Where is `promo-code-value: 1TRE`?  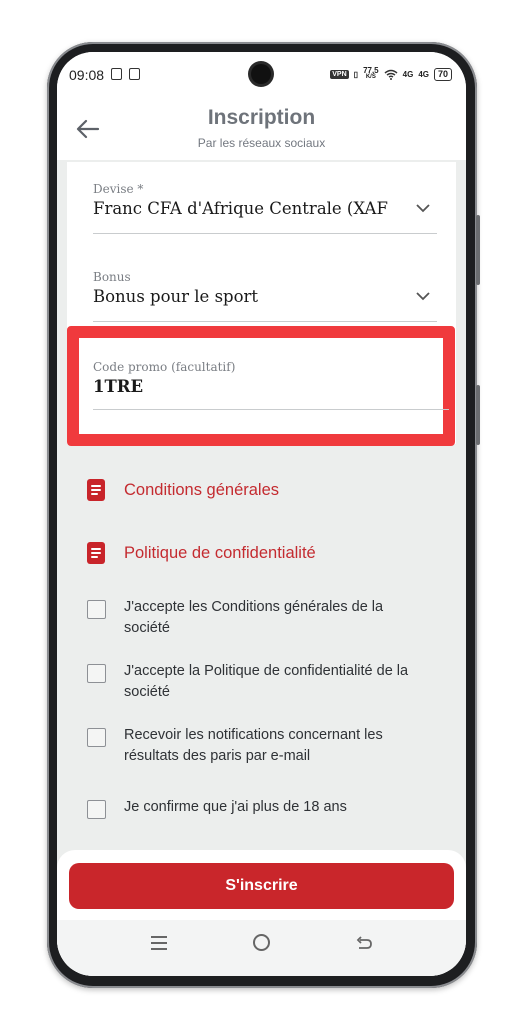 promo-code-value: 1TRE is located at coordinates (118, 386).